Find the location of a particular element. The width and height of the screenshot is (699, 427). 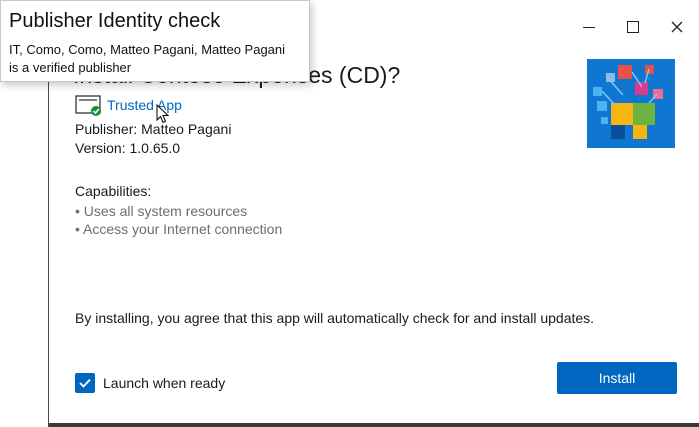

minimize-icon is located at coordinates (589, 27).